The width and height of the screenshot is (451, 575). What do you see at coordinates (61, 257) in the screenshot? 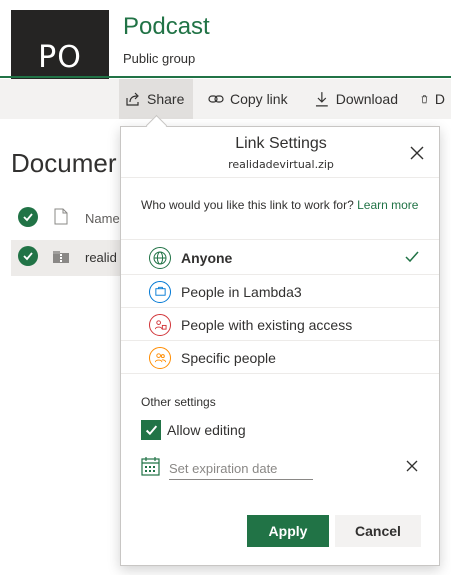
I see `zip-file-icon` at bounding box center [61, 257].